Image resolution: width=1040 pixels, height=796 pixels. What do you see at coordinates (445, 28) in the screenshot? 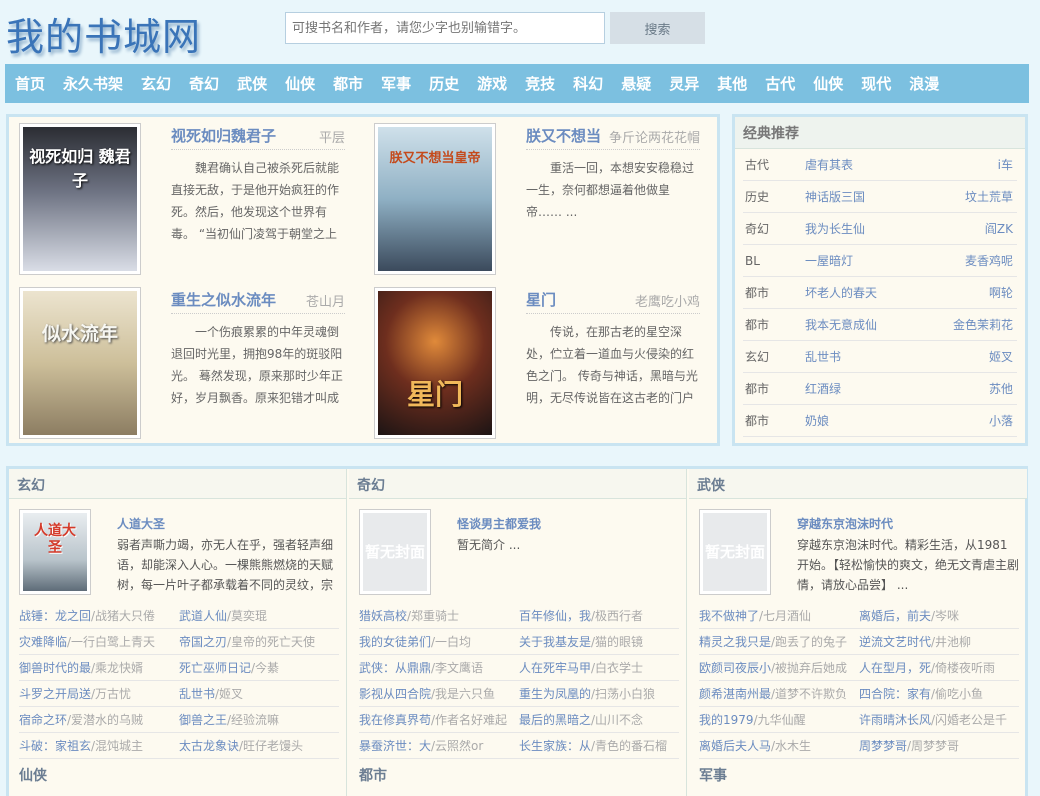
I see `search-input` at bounding box center [445, 28].